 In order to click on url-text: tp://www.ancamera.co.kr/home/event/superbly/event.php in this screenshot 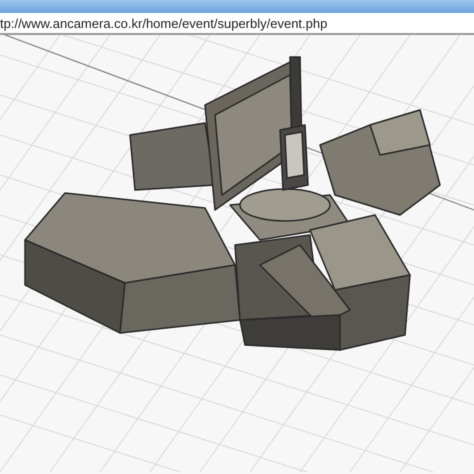, I will do `click(164, 23)`.